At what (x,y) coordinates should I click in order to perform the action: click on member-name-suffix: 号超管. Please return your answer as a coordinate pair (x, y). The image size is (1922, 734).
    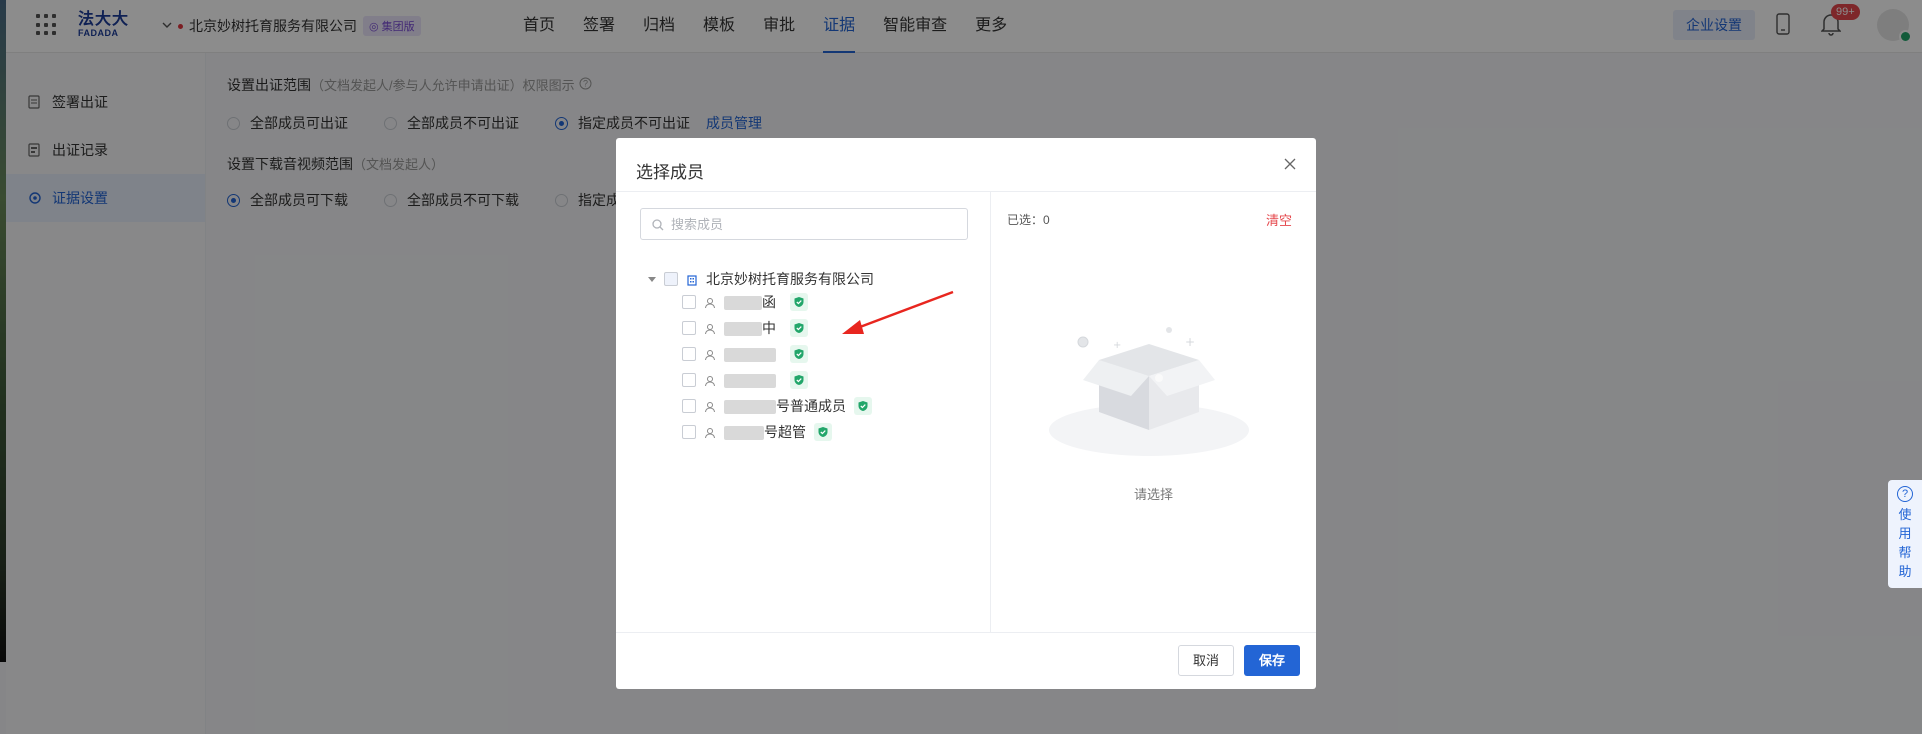
    Looking at the image, I should click on (785, 432).